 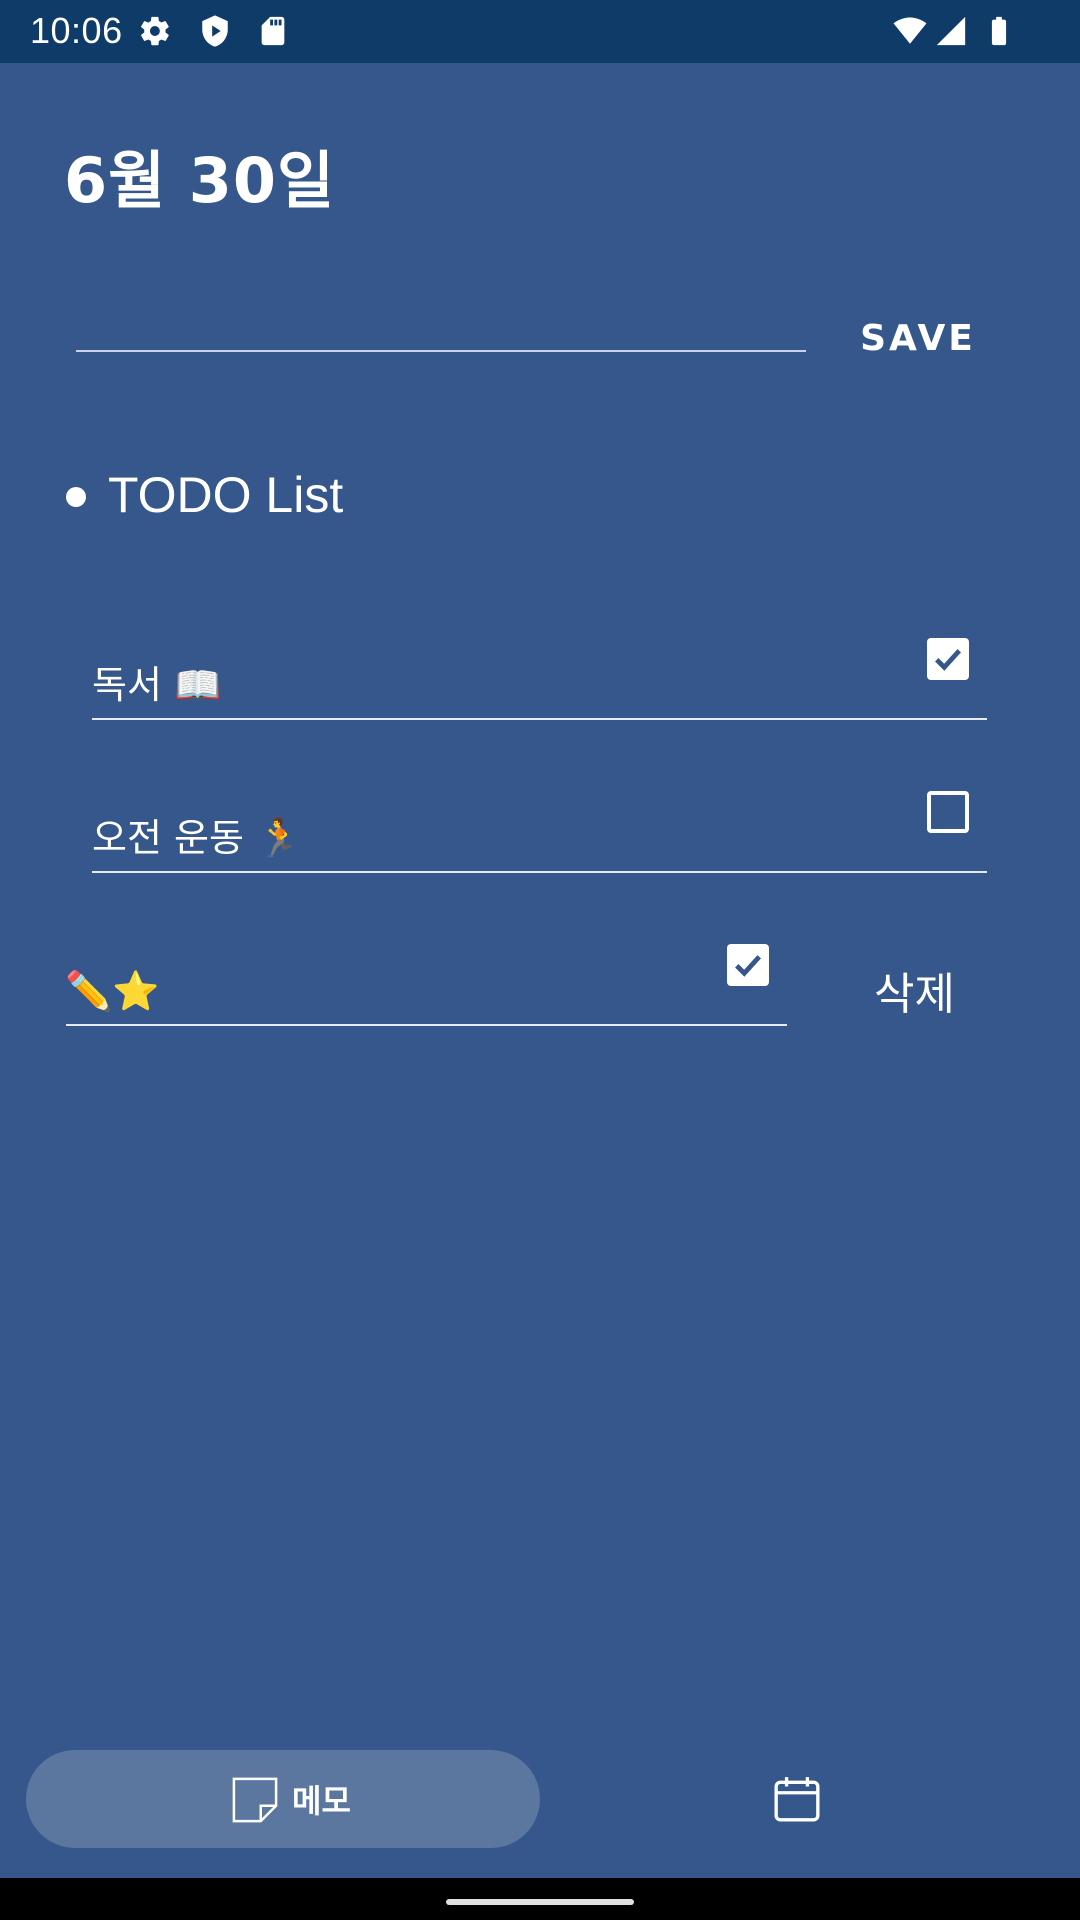 I want to click on cell-signal-icon, so click(x=951, y=31).